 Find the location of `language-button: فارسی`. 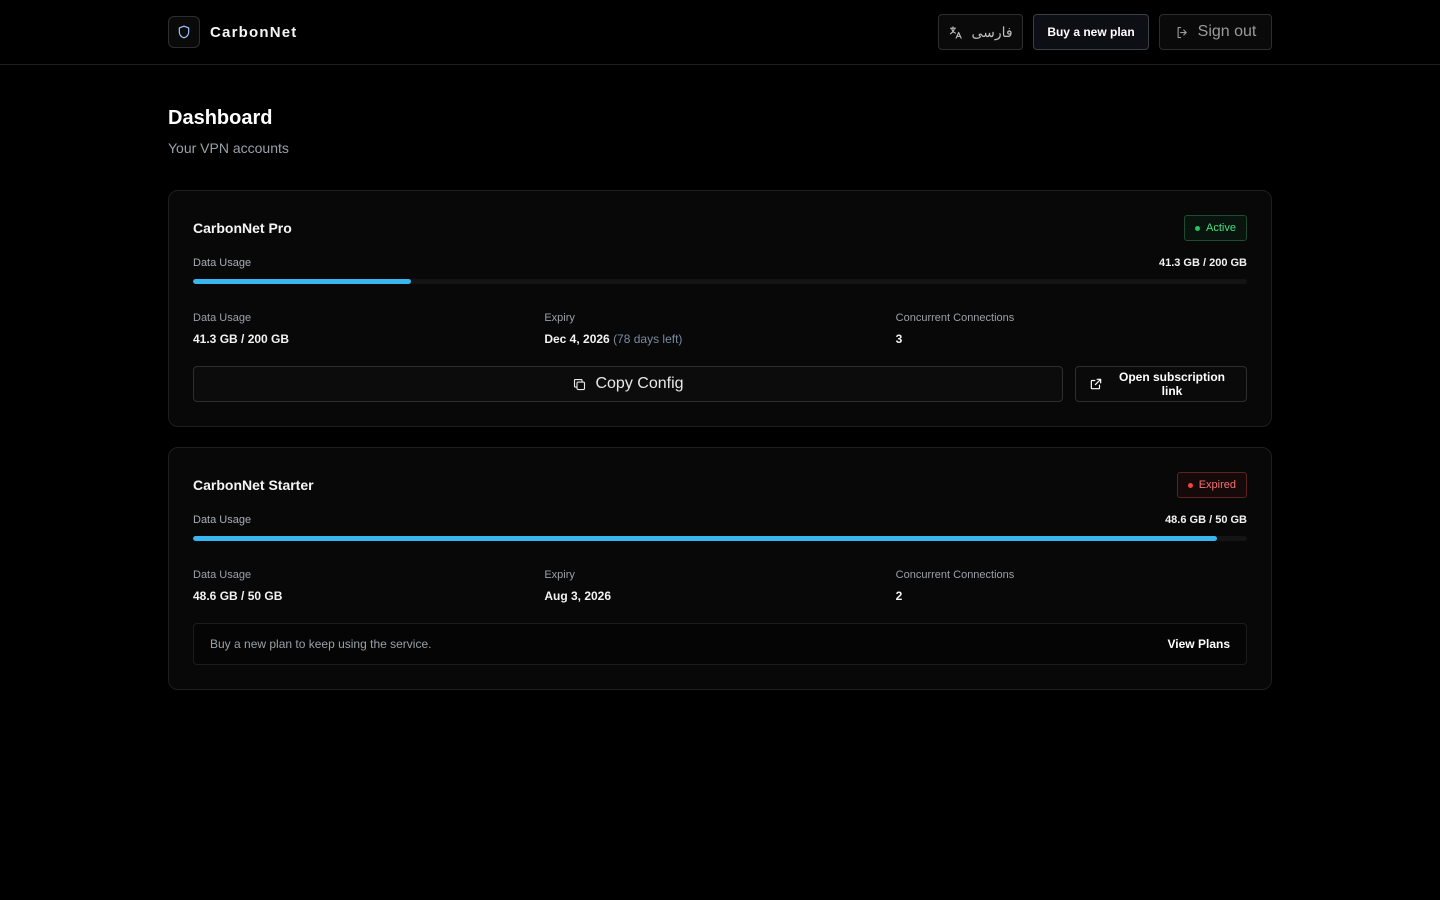

language-button: فارسی is located at coordinates (980, 32).